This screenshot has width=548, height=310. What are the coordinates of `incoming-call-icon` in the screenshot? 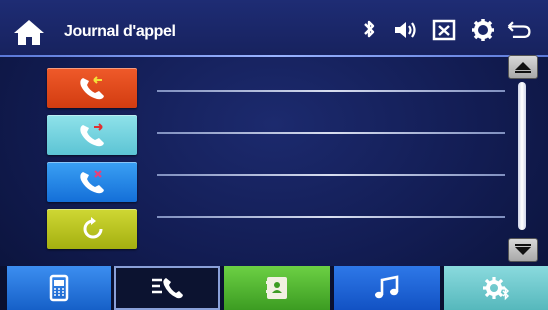 It's located at (92, 88).